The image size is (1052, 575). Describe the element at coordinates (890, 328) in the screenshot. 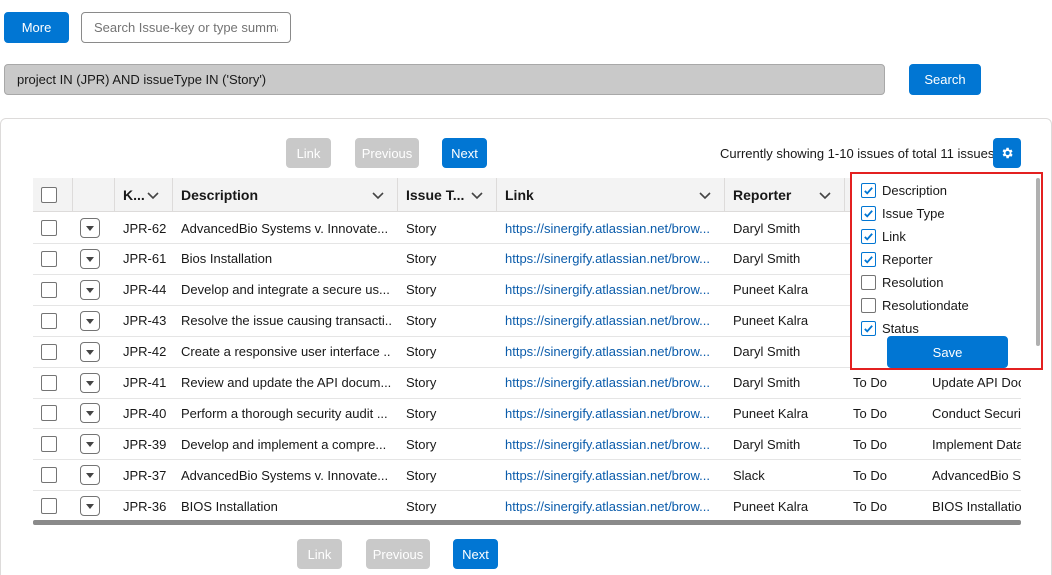

I see `column-option: Status` at that location.